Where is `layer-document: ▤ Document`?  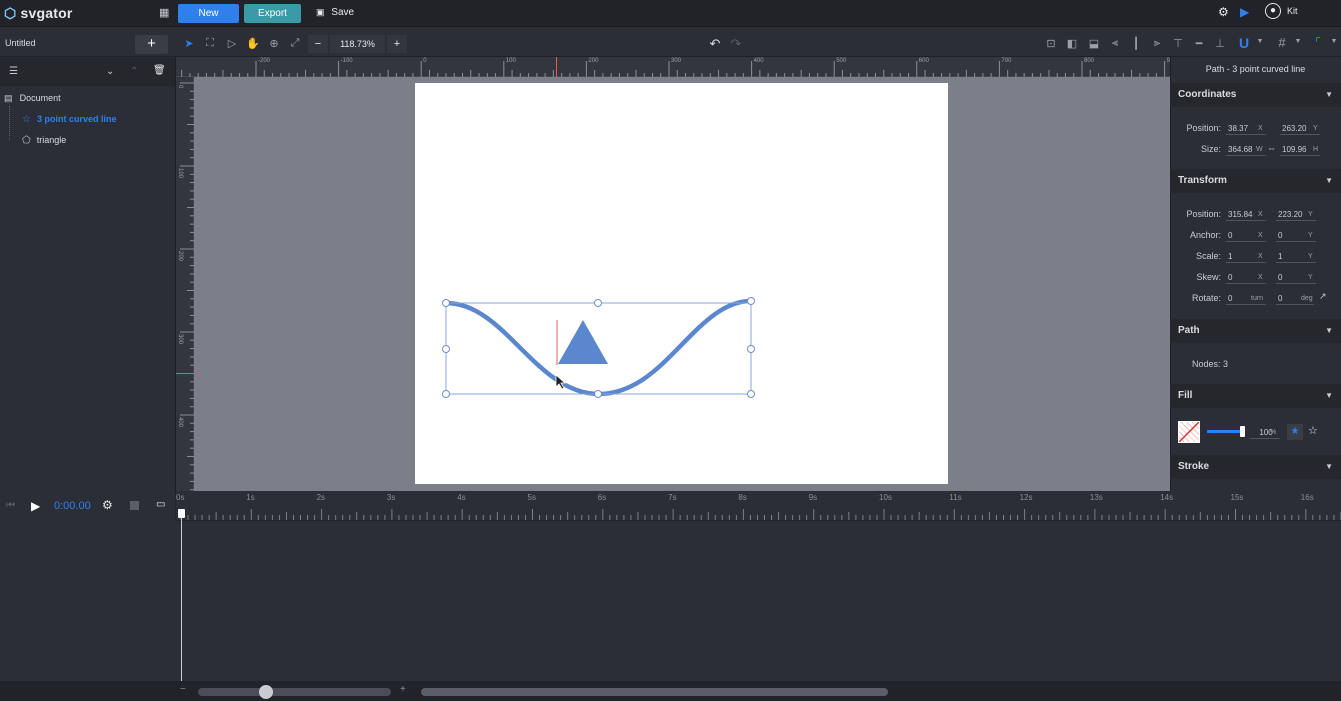 layer-document: ▤ Document is located at coordinates (89, 99).